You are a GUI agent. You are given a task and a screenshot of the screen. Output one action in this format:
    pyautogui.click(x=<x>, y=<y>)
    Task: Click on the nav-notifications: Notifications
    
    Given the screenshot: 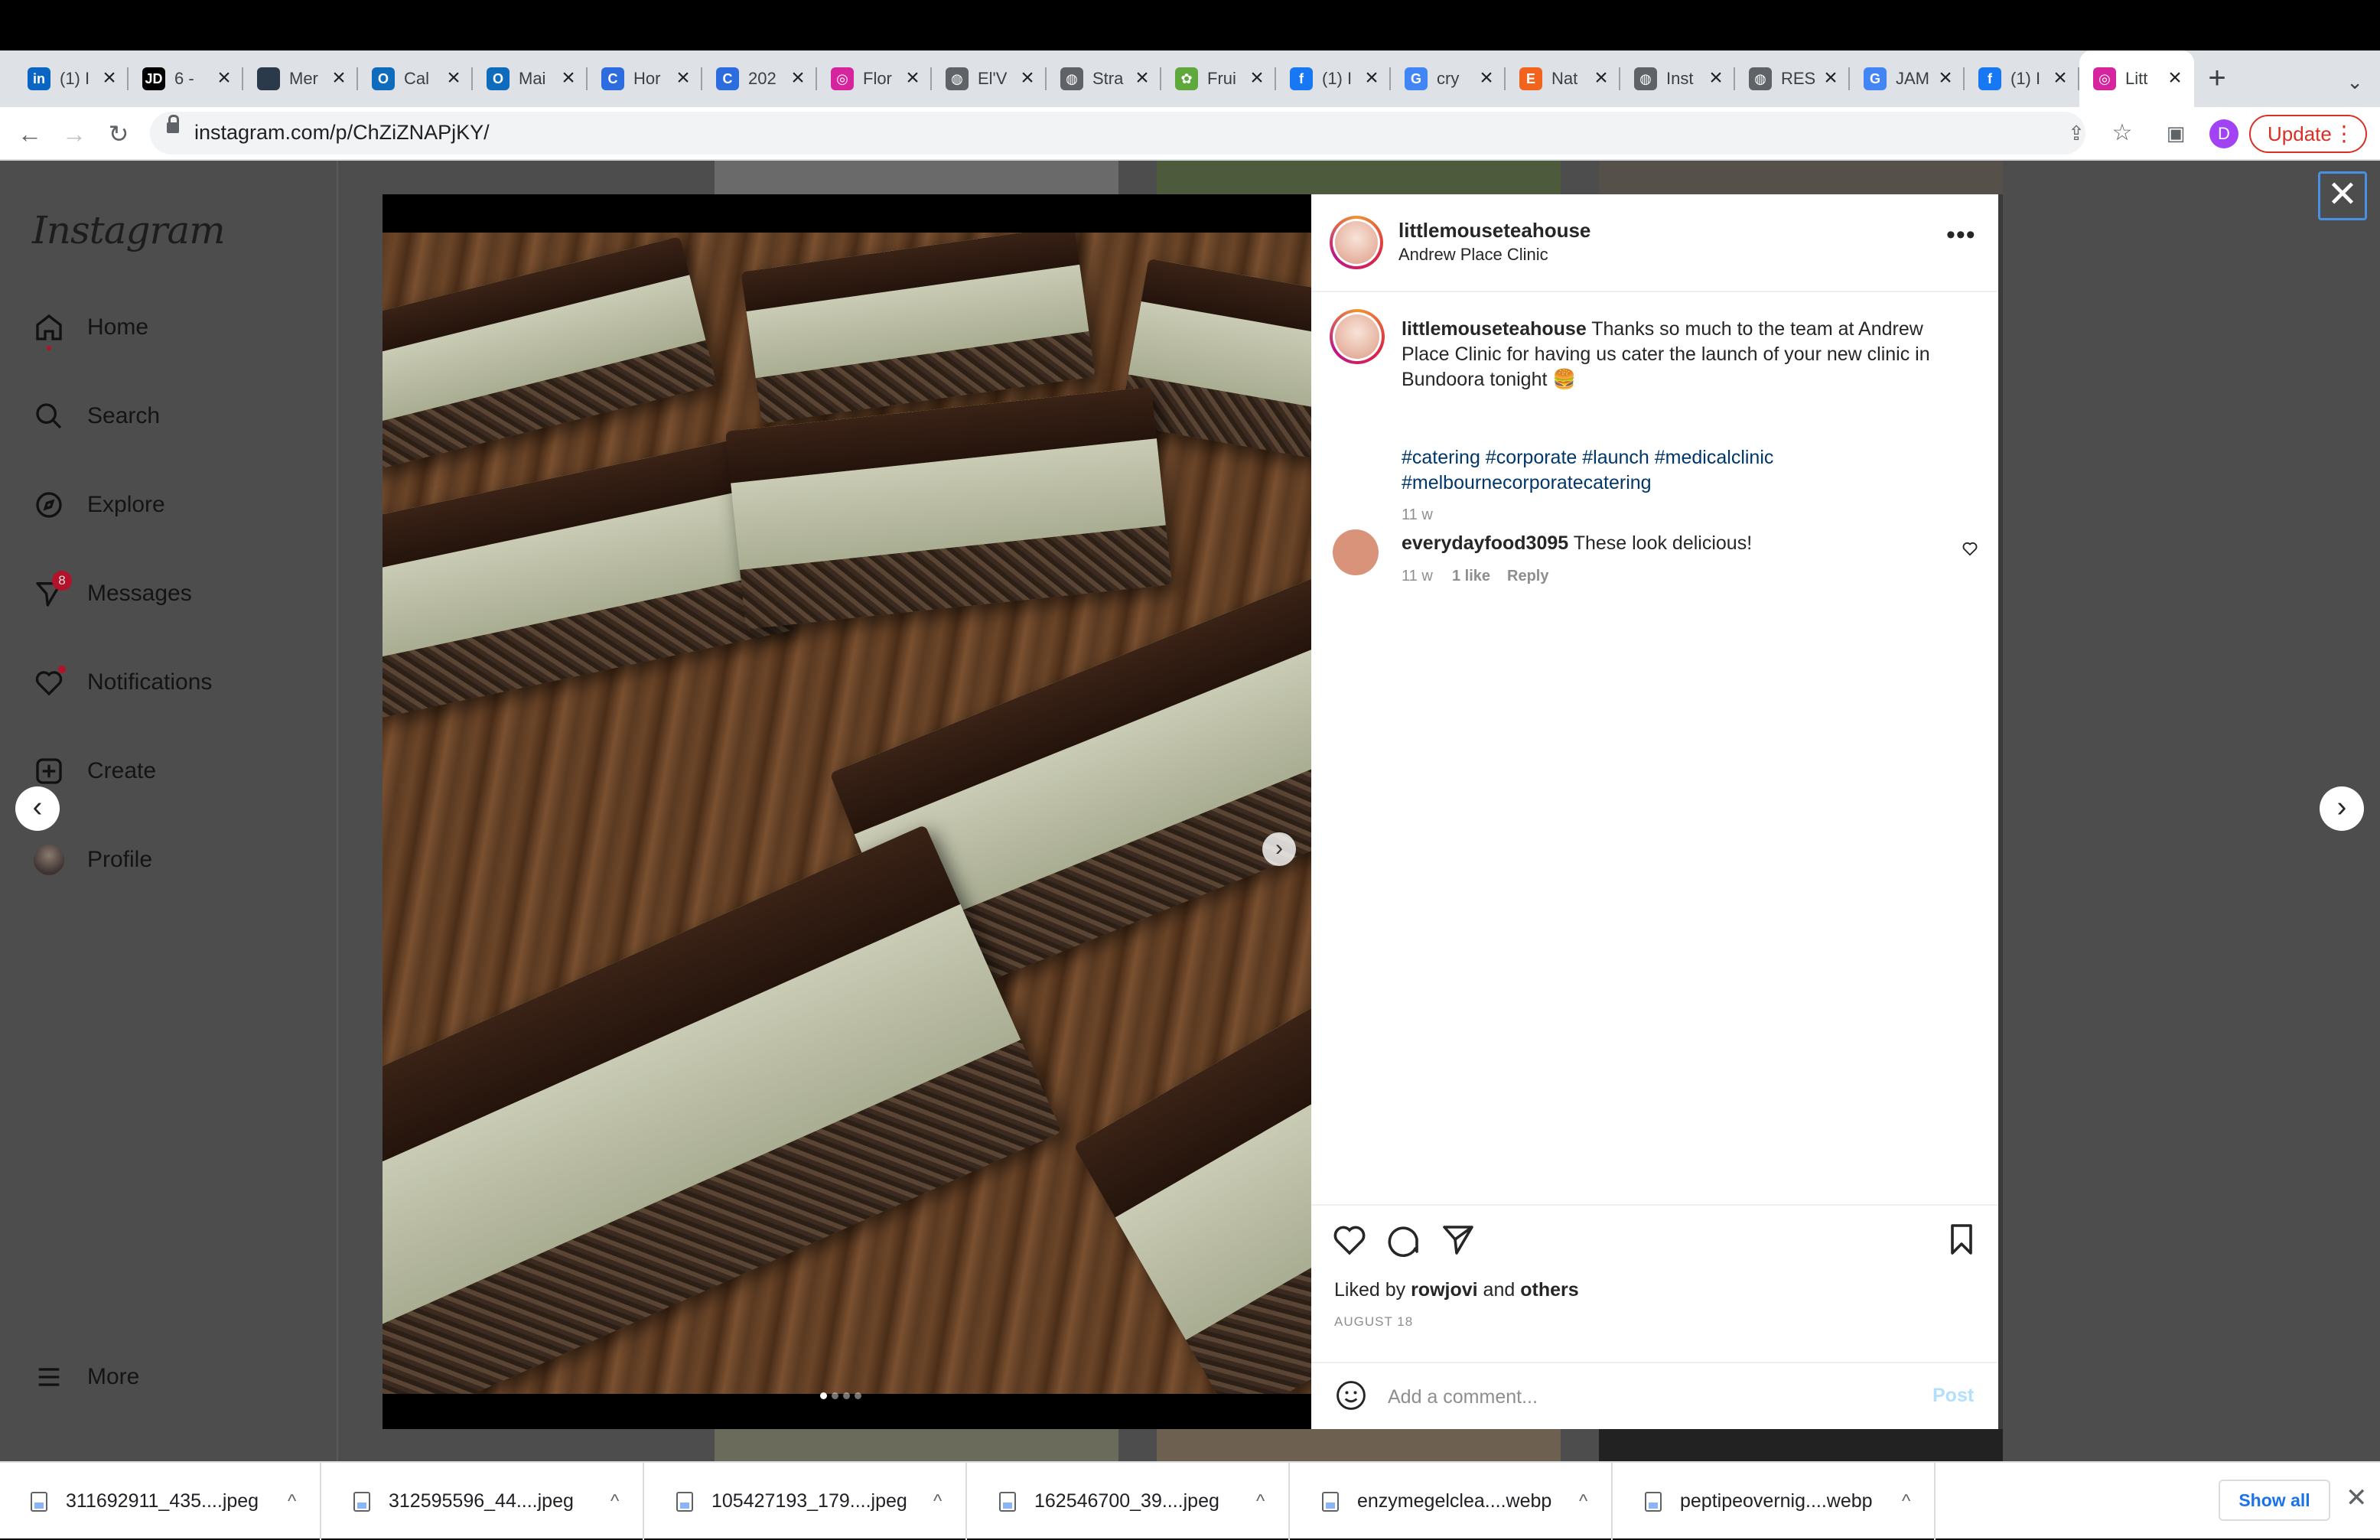 What is the action you would take?
    pyautogui.click(x=121, y=682)
    